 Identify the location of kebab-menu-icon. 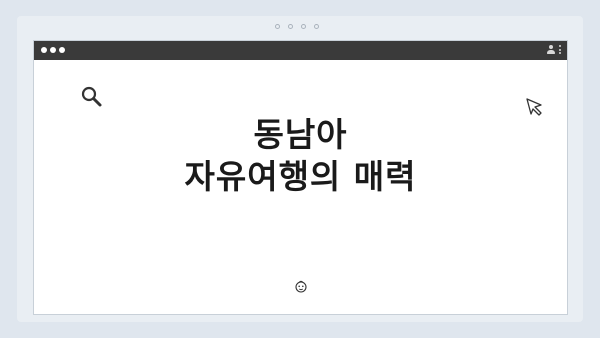
(560, 49).